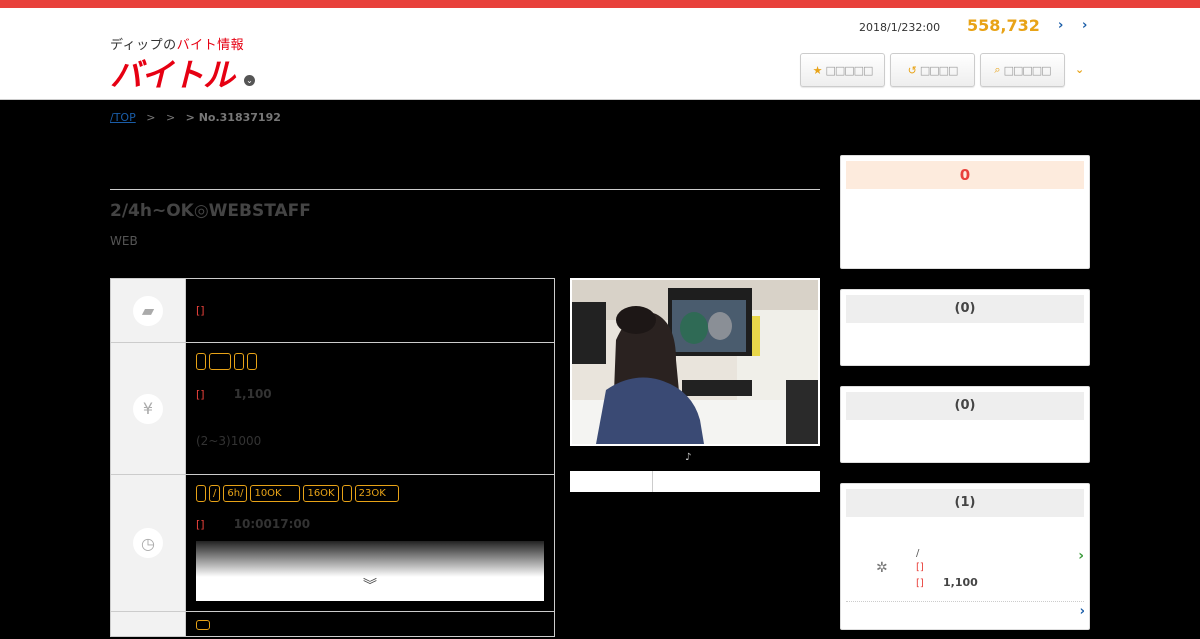  What do you see at coordinates (965, 327) in the screenshot?
I see `sidebar-box-favorites: (0)` at bounding box center [965, 327].